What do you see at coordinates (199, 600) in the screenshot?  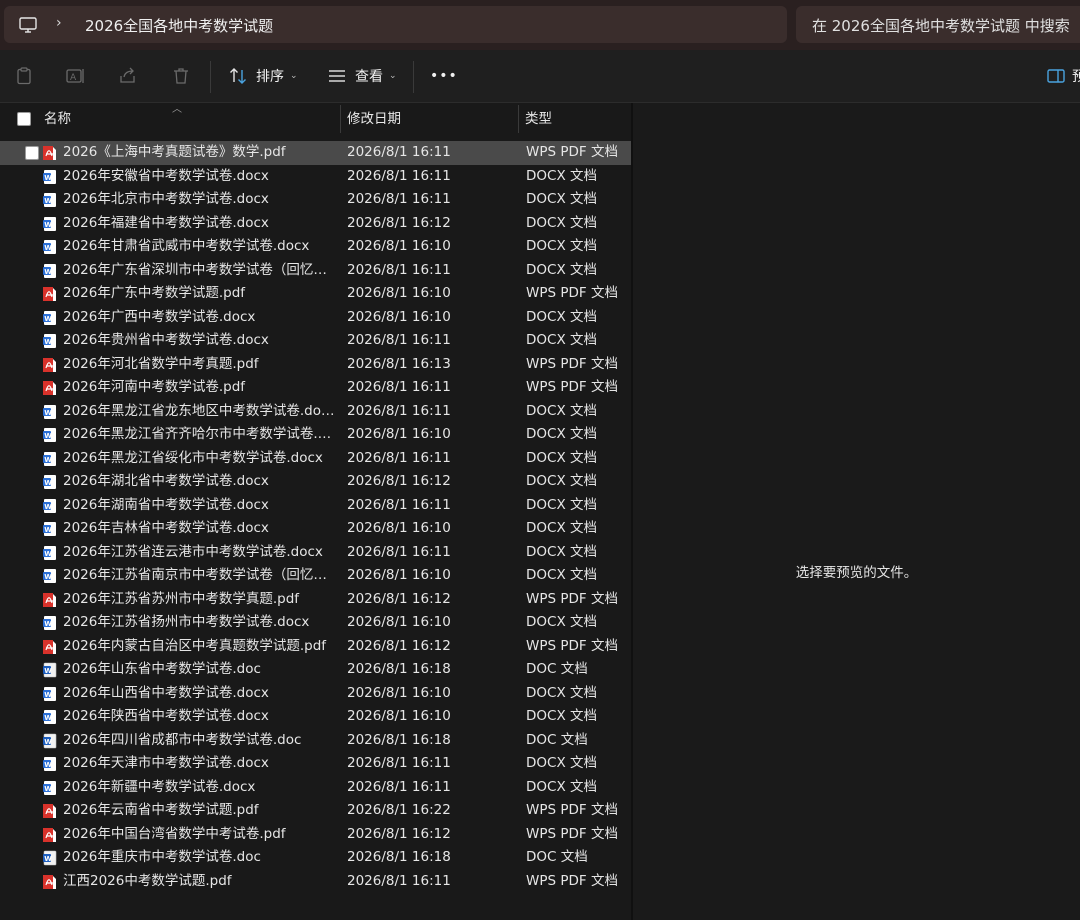 I see `file-name: 2026年江苏省苏州市中考数学真题.pdf` at bounding box center [199, 600].